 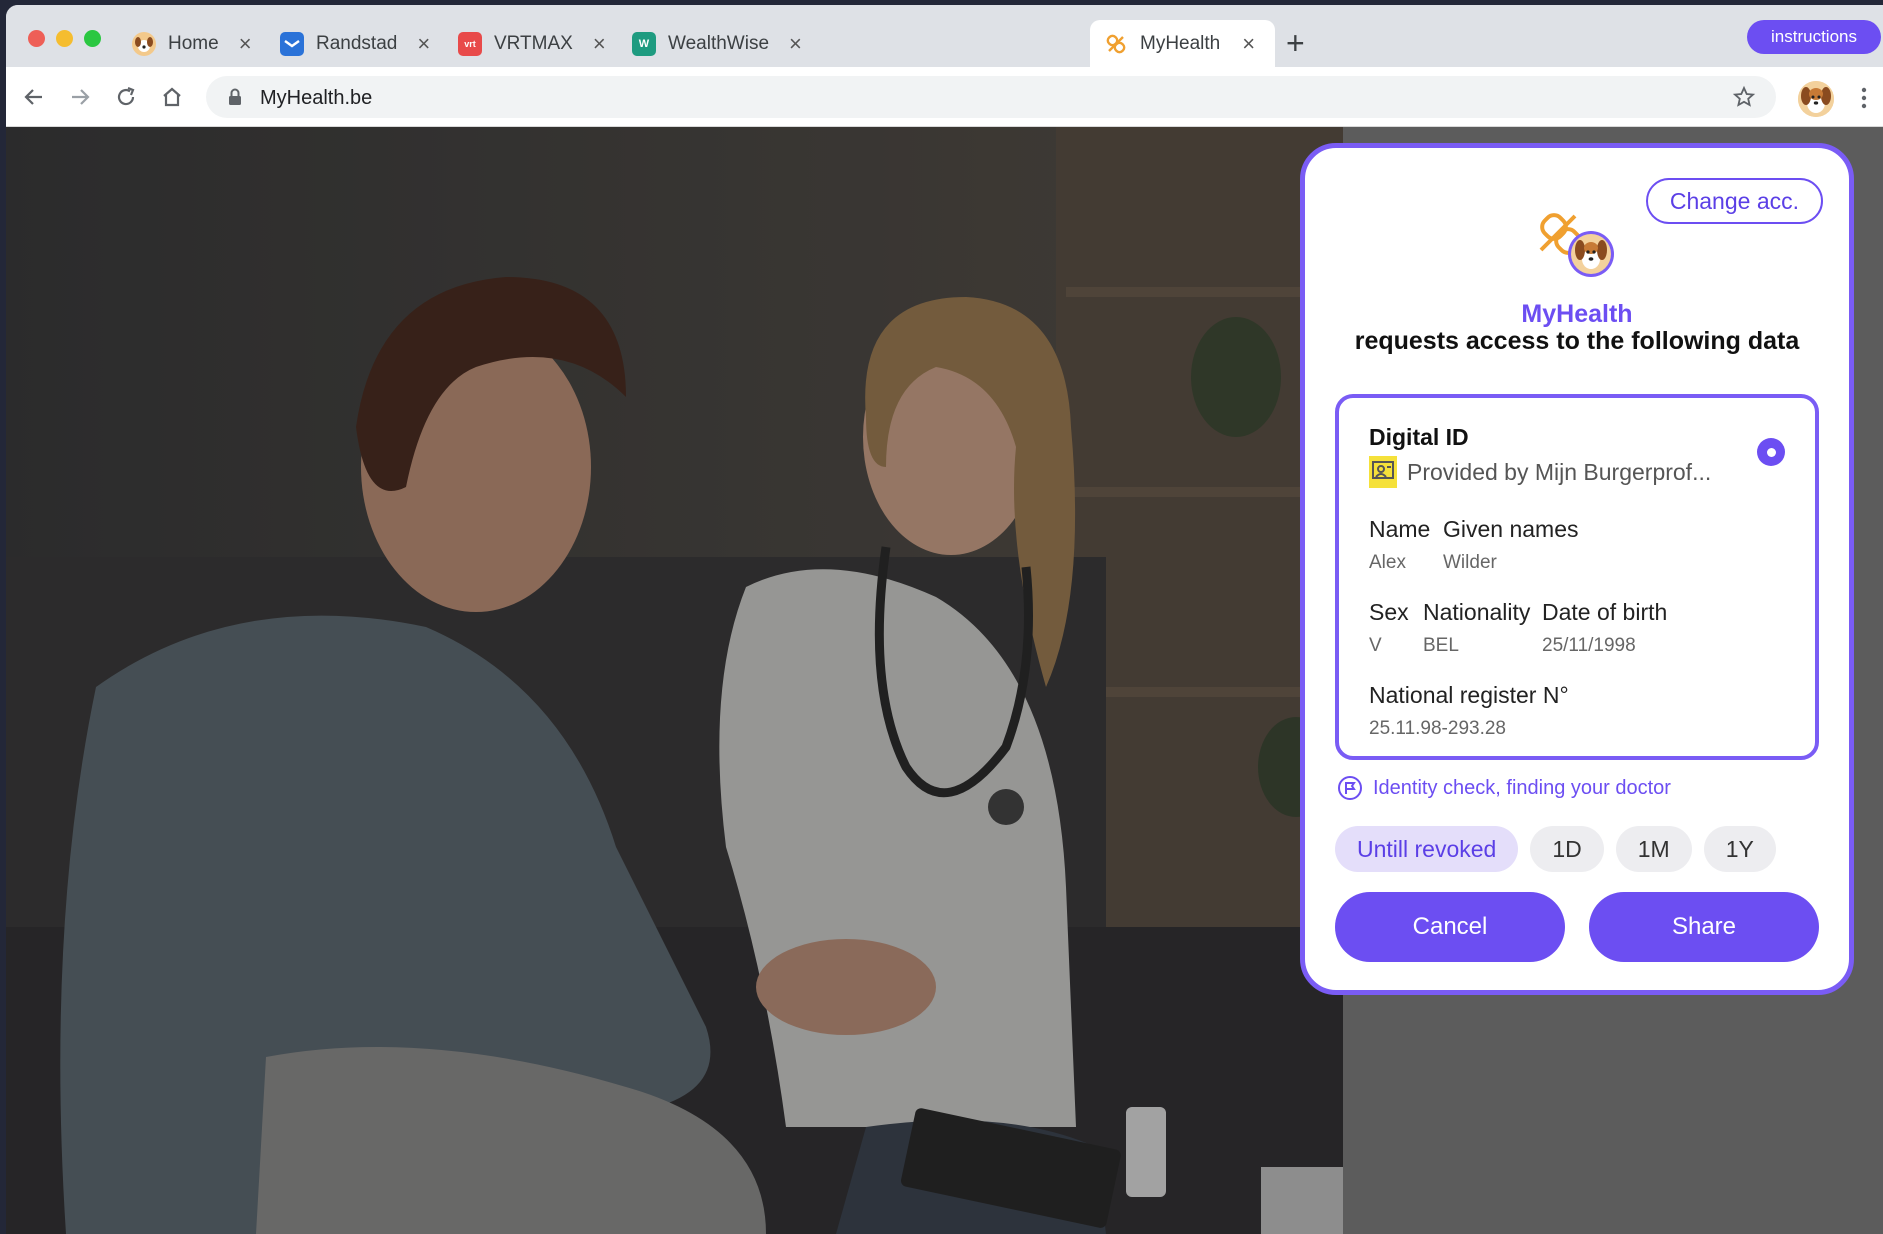 What do you see at coordinates (1771, 452) in the screenshot?
I see `select-radio-button` at bounding box center [1771, 452].